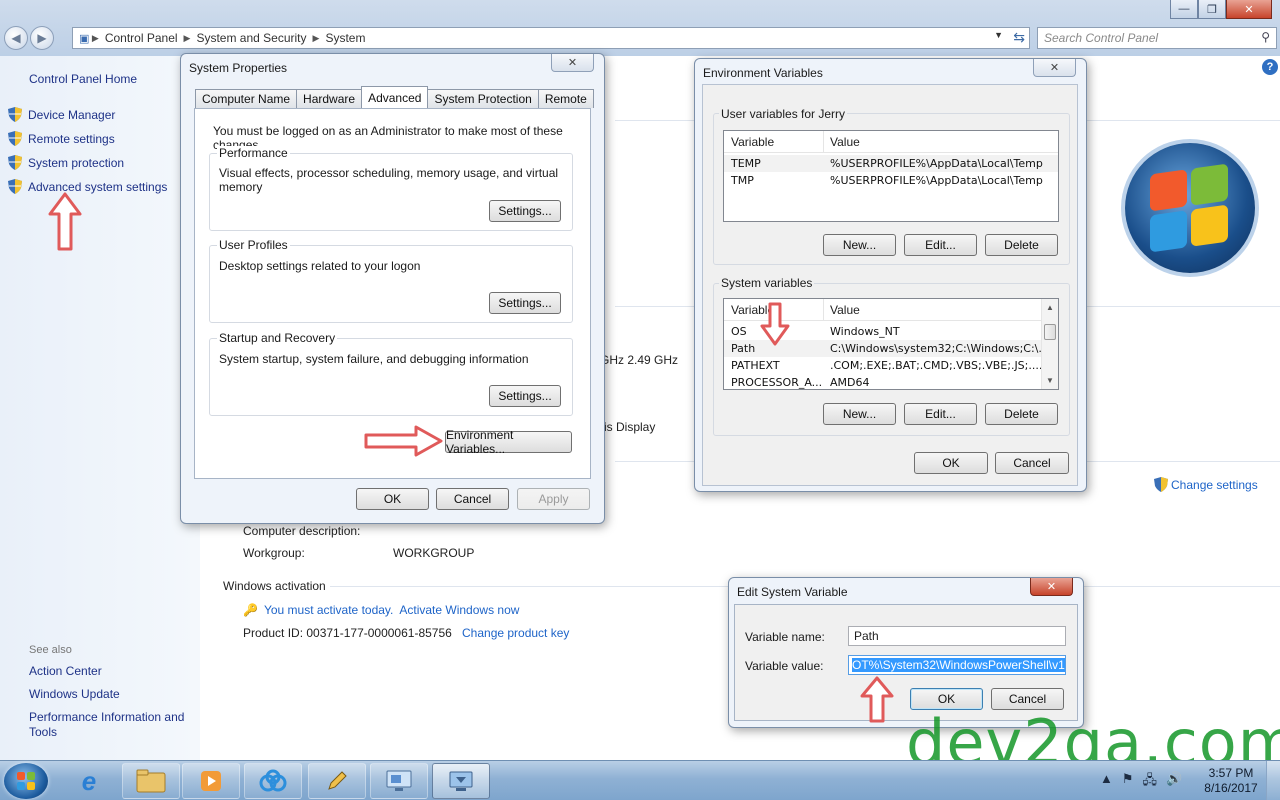 This screenshot has height=800, width=1280. I want to click on refresh-icon: ⇆, so click(1019, 37).